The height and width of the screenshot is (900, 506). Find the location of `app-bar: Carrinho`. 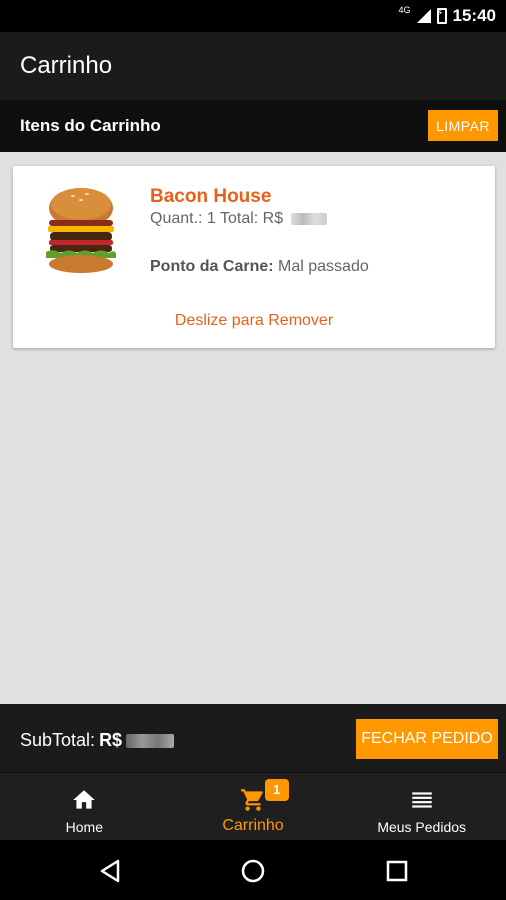

app-bar: Carrinho is located at coordinates (253, 66).